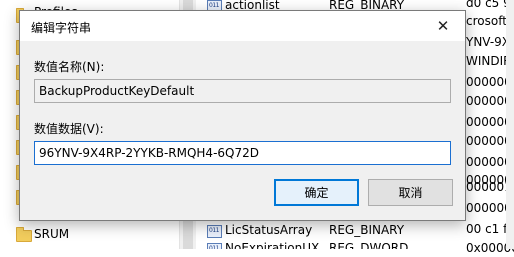  Describe the element at coordinates (269, 230) in the screenshot. I see `value-name: LicStatusArray` at that location.